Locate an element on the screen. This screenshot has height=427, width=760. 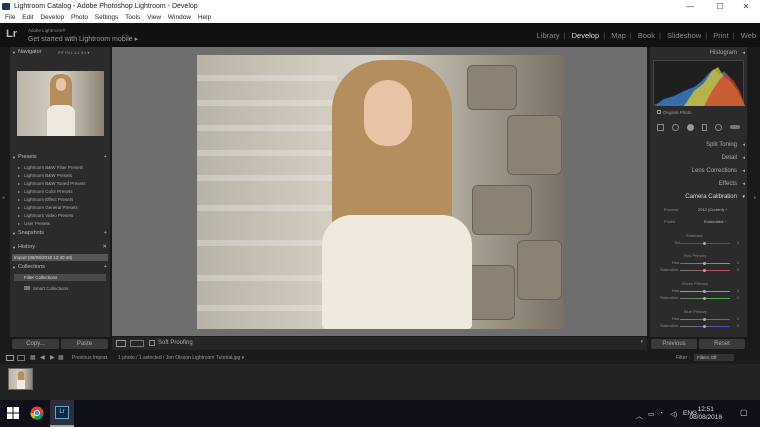
histogram-header: Histogram is located at coordinates (698, 53).